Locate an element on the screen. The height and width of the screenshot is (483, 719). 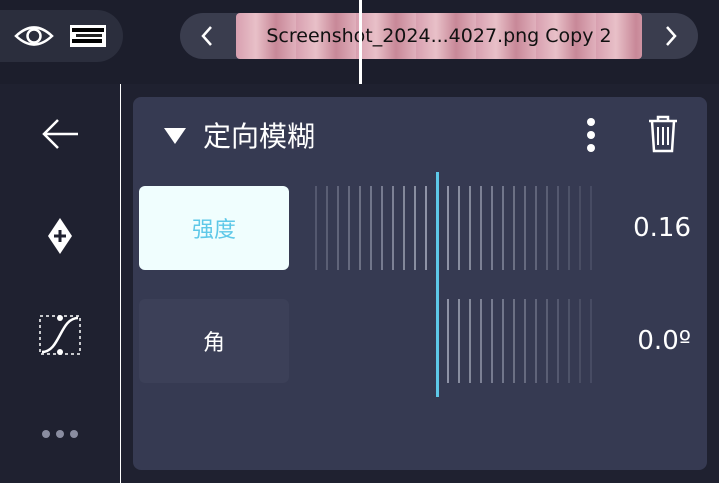
tool-column is located at coordinates (60, 283).